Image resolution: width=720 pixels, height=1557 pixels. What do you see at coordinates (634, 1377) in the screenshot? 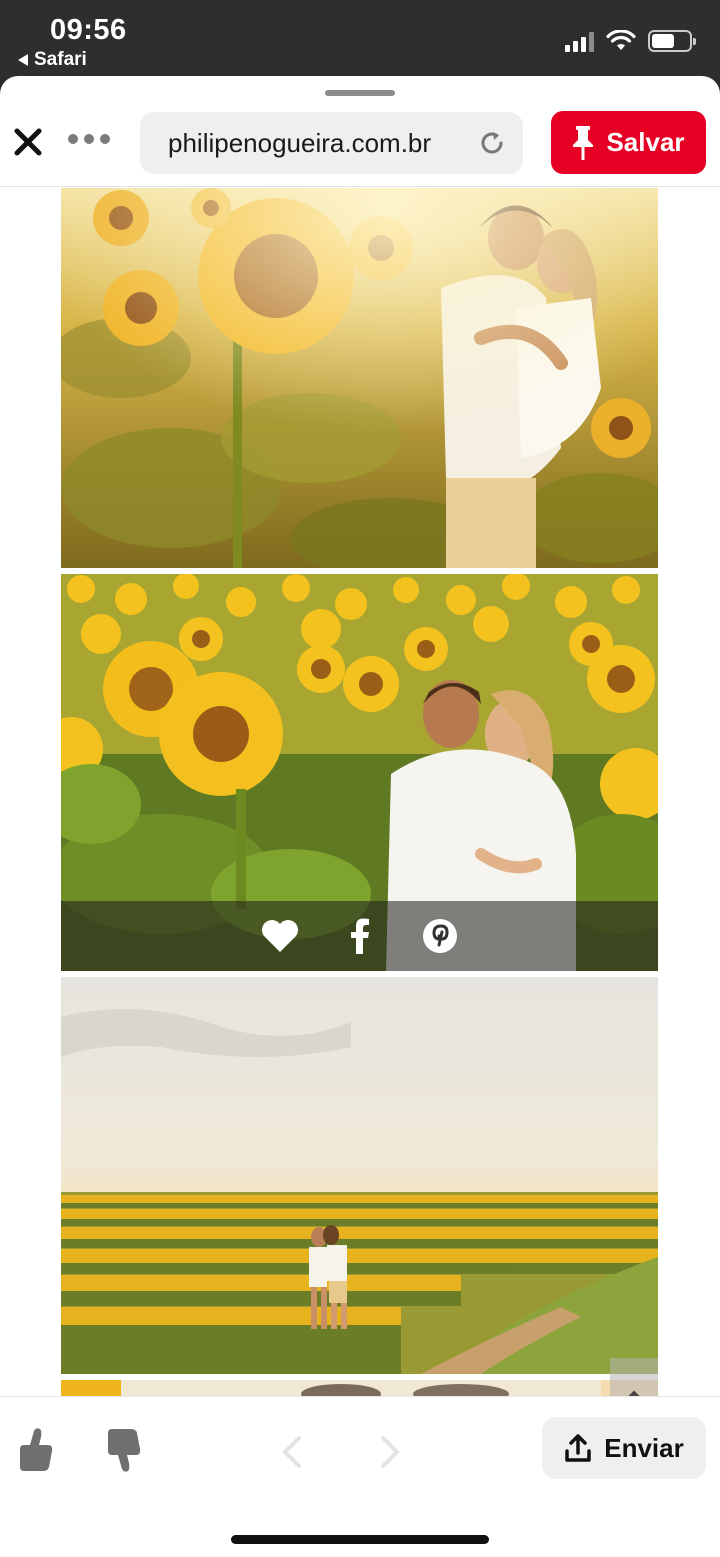
I see `scroll-to-top-button` at bounding box center [634, 1377].